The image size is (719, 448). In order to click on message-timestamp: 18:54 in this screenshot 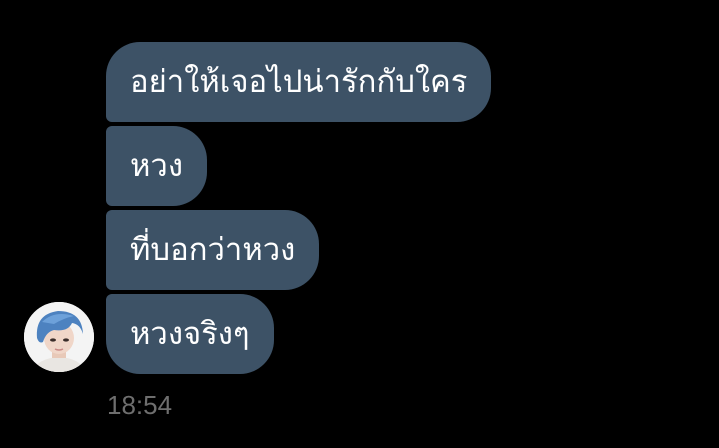, I will do `click(140, 405)`.